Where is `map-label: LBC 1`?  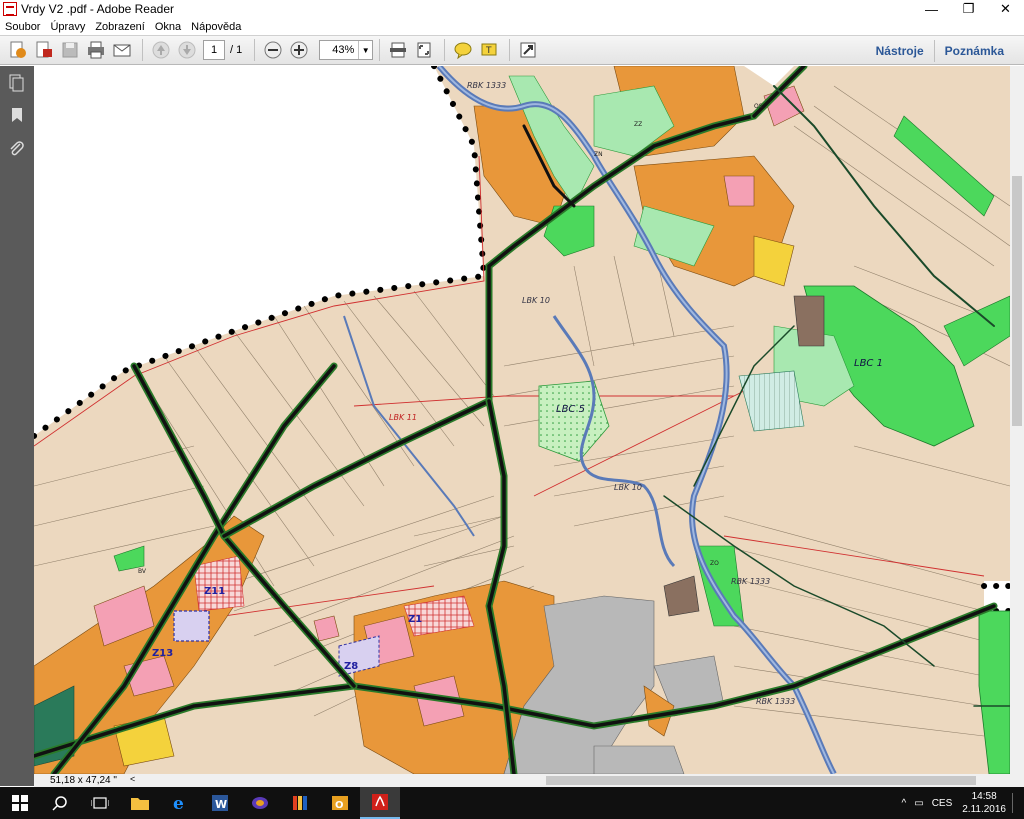 map-label: LBC 1 is located at coordinates (868, 363).